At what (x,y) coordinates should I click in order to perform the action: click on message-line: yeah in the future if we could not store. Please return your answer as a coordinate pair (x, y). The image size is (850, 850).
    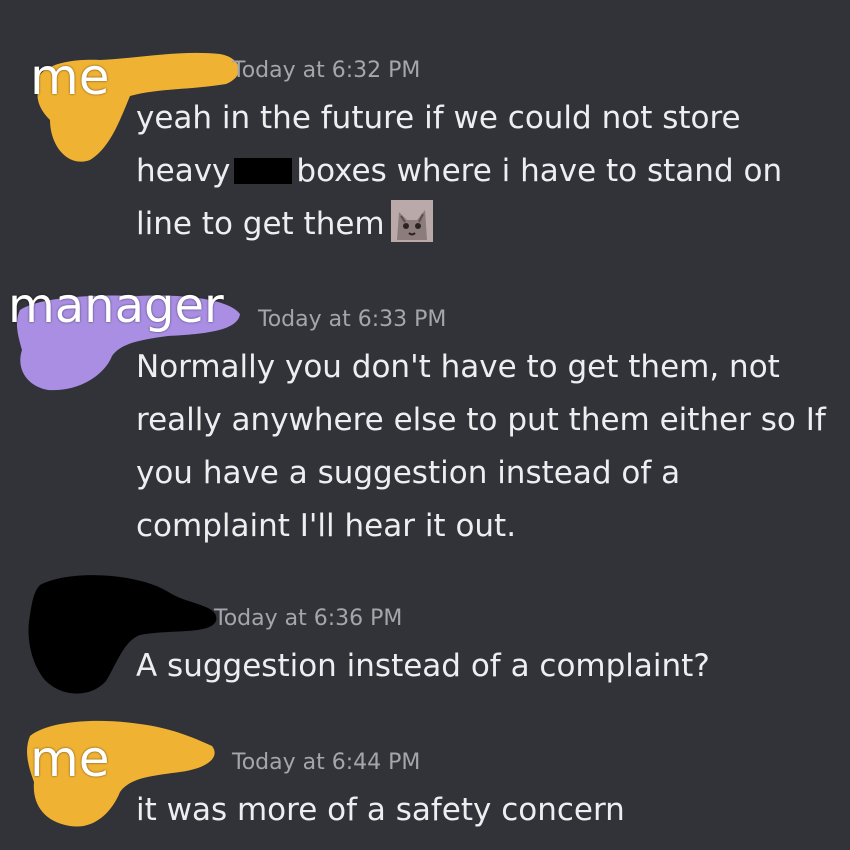
    Looking at the image, I should click on (438, 118).